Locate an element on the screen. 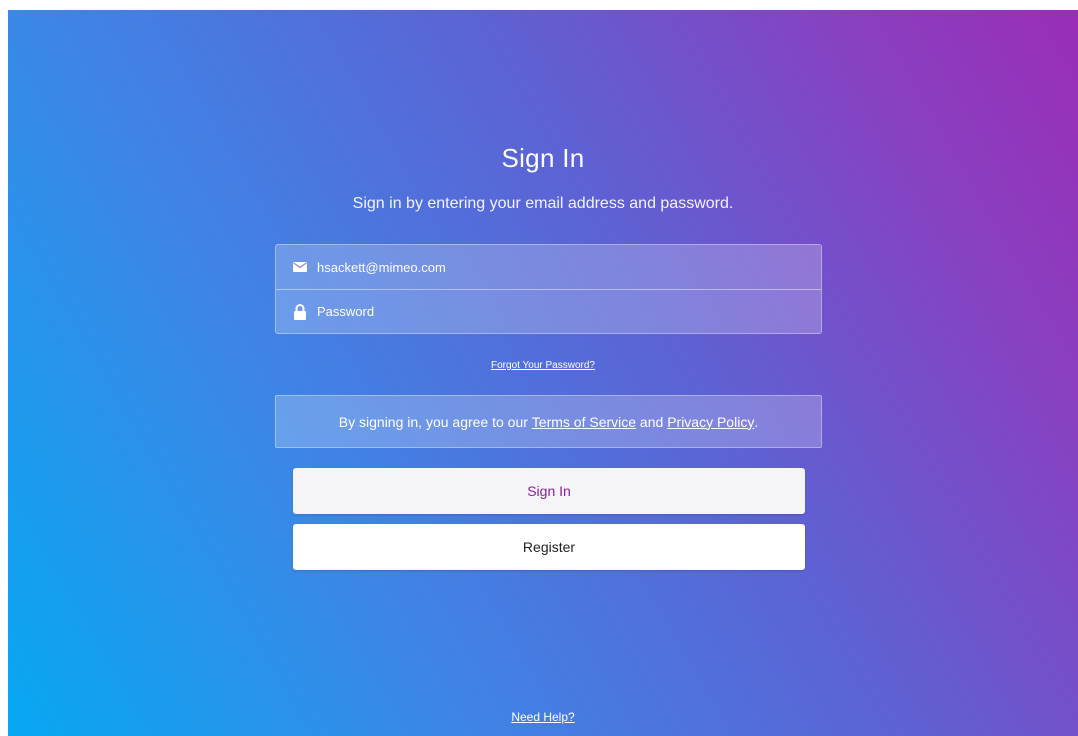 The width and height of the screenshot is (1078, 736). forgot-password-container: Forgot Your Password? is located at coordinates (543, 365).